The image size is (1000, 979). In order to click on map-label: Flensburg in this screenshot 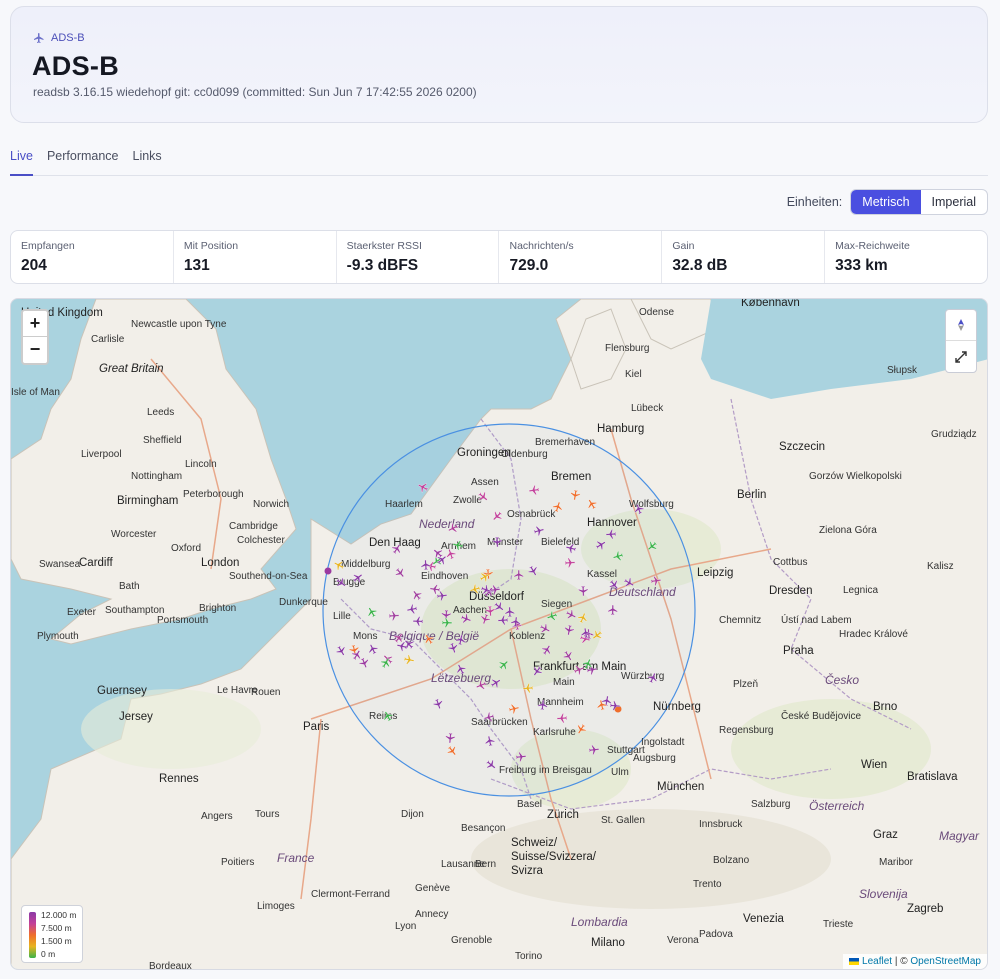, I will do `click(627, 348)`.